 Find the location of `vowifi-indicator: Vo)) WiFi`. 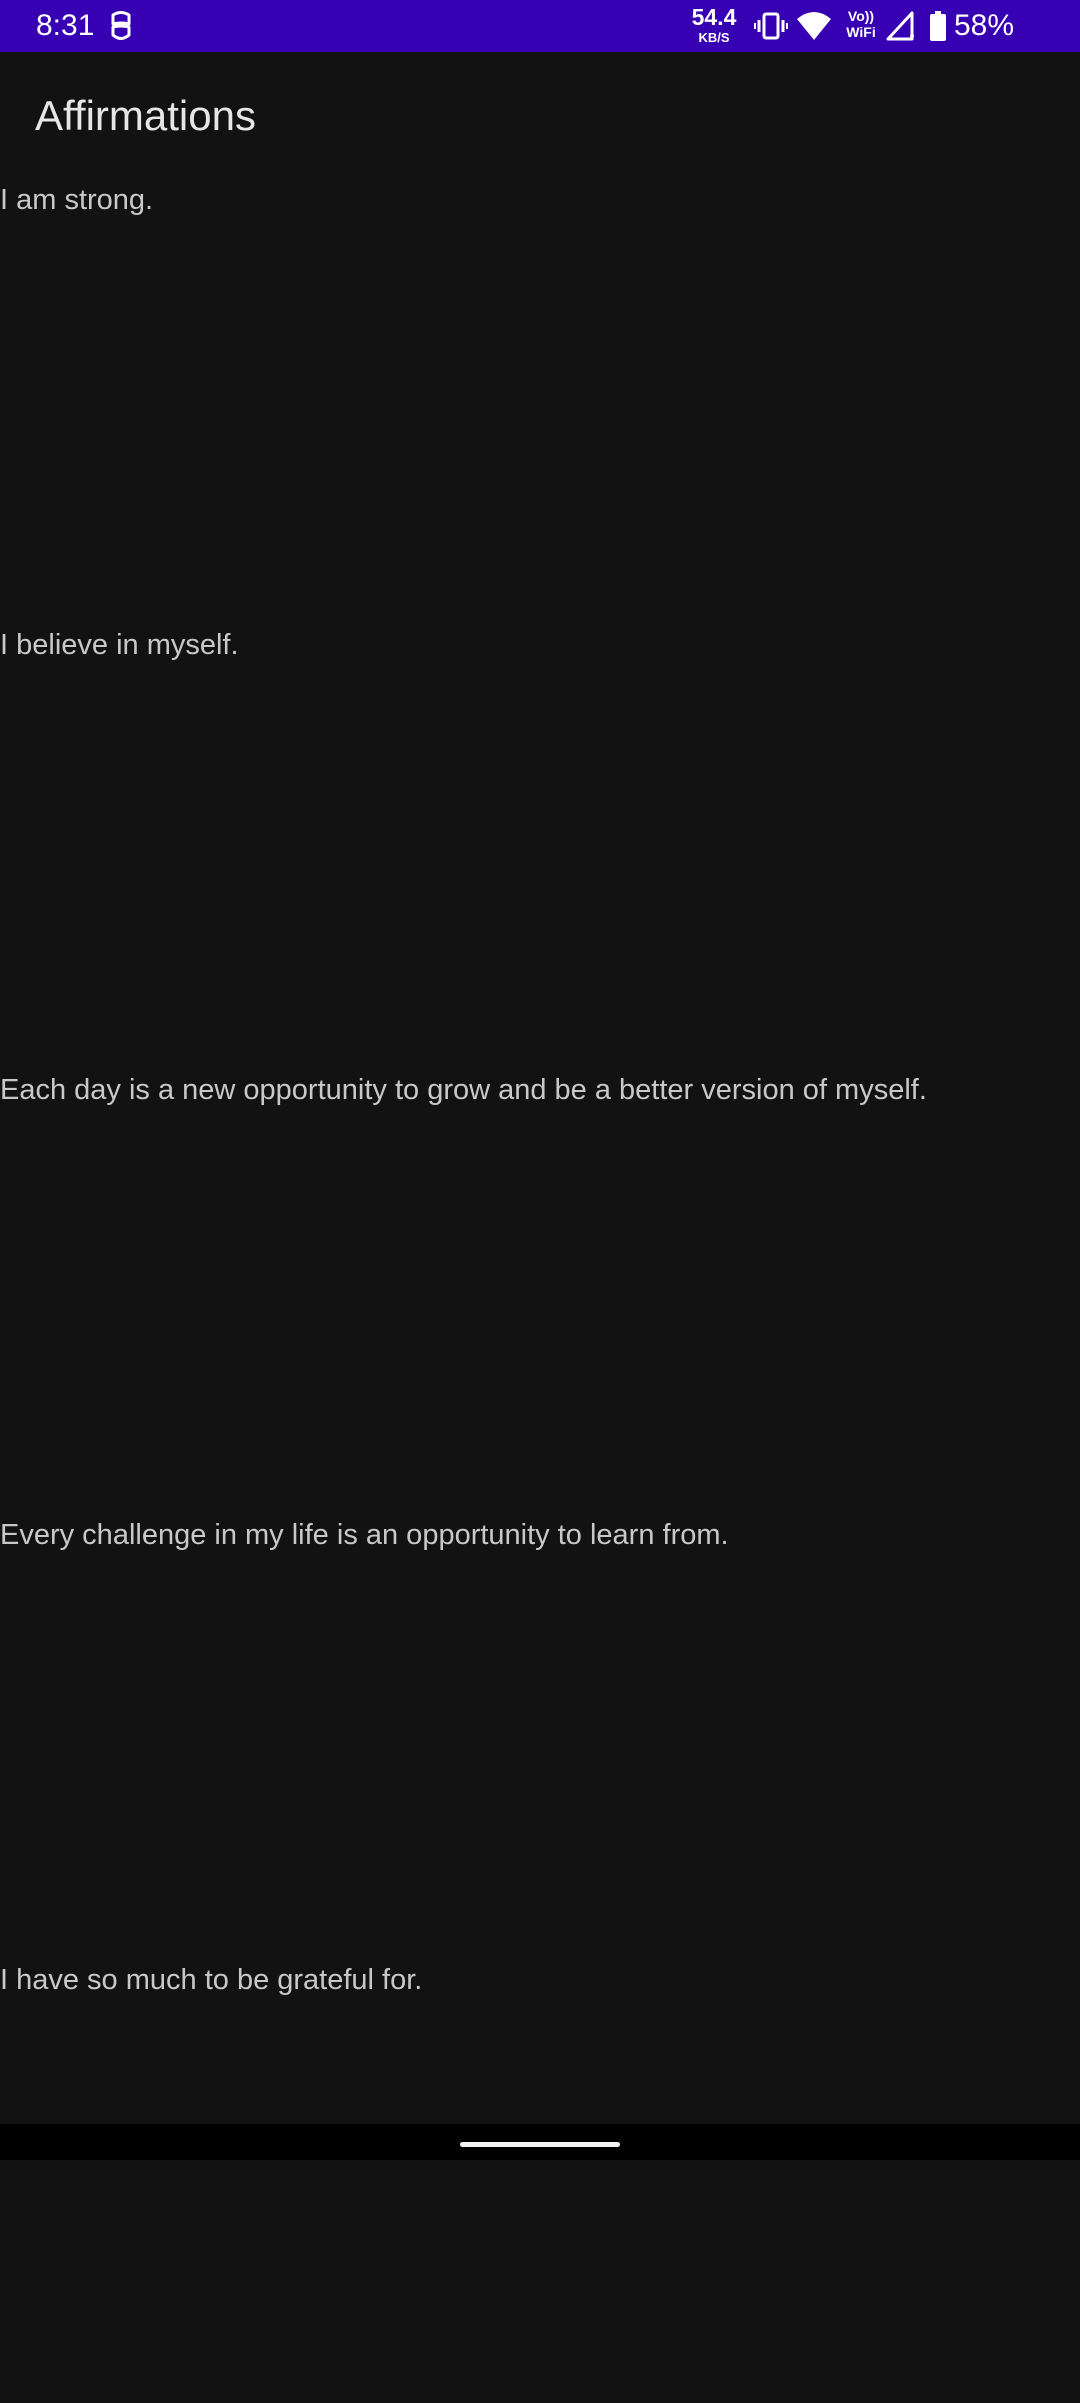

vowifi-indicator: Vo)) WiFi is located at coordinates (861, 24).